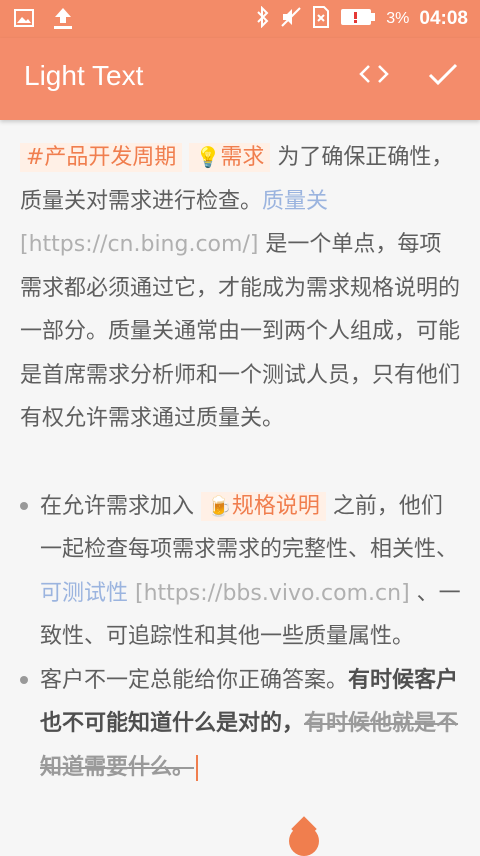 This screenshot has height=856, width=480. Describe the element at coordinates (208, 157) in the screenshot. I see `lightbulb-icon: 💡` at that location.